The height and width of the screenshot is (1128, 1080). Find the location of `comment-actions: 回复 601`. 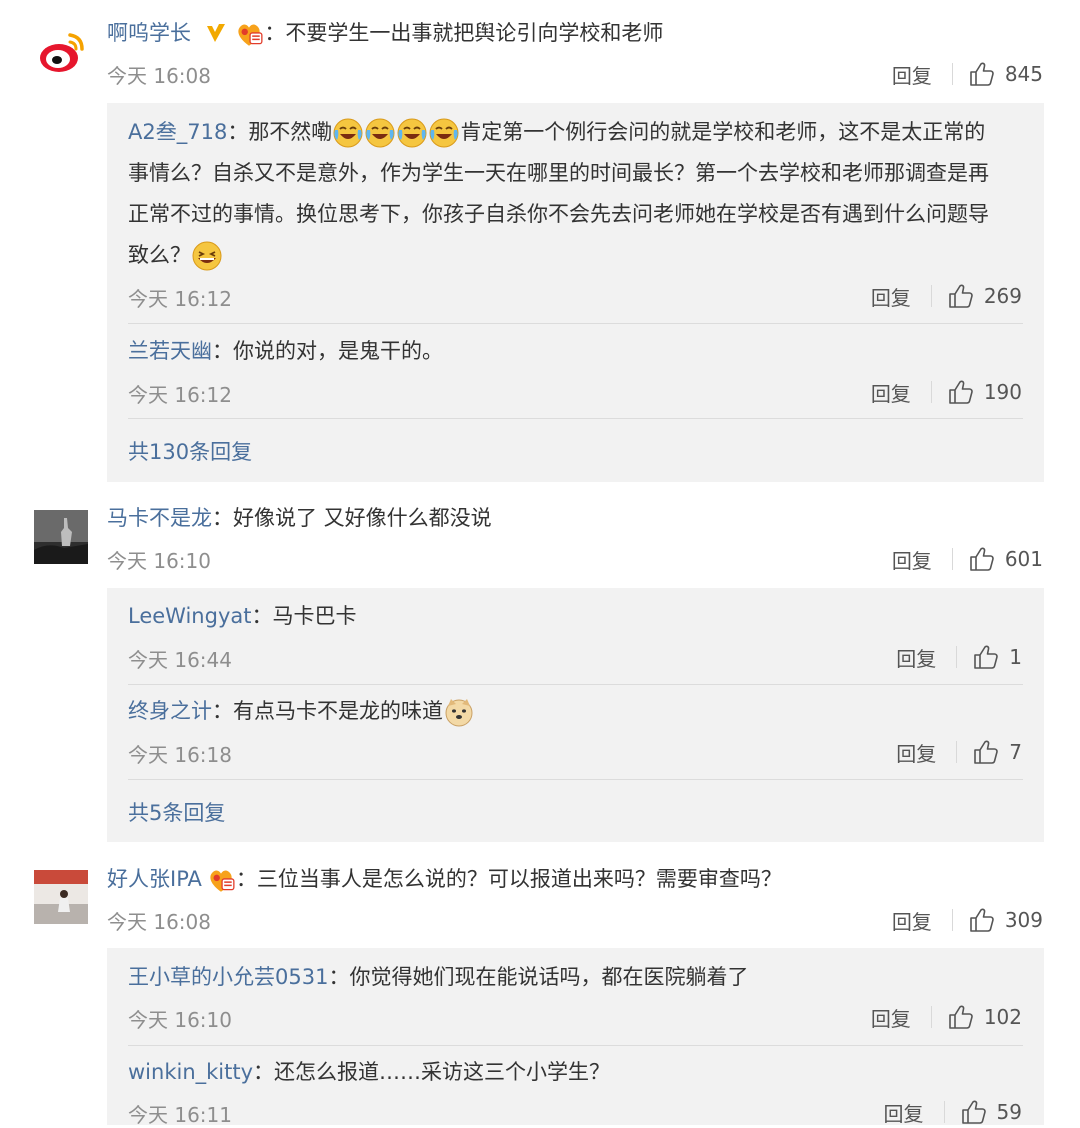

comment-actions: 回复 601 is located at coordinates (967, 559).